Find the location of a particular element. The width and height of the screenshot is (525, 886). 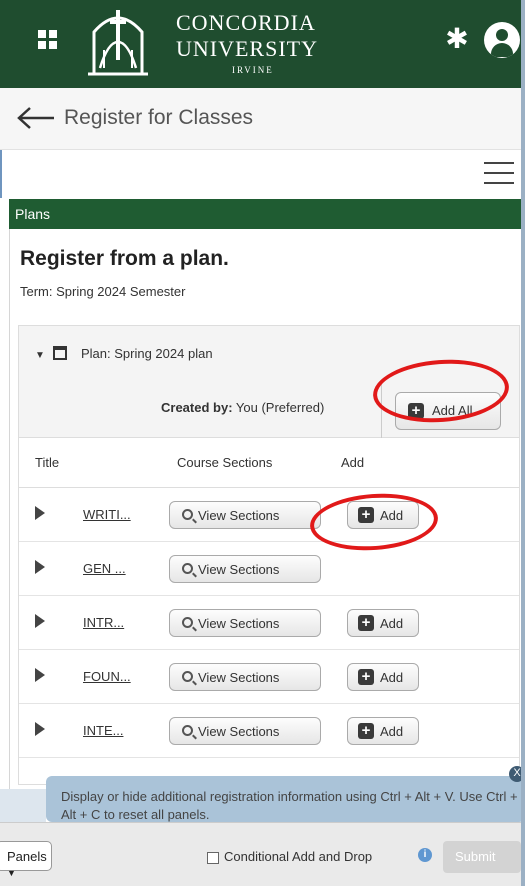

plan-name: Plan: Spring 2024 plan is located at coordinates (147, 353).